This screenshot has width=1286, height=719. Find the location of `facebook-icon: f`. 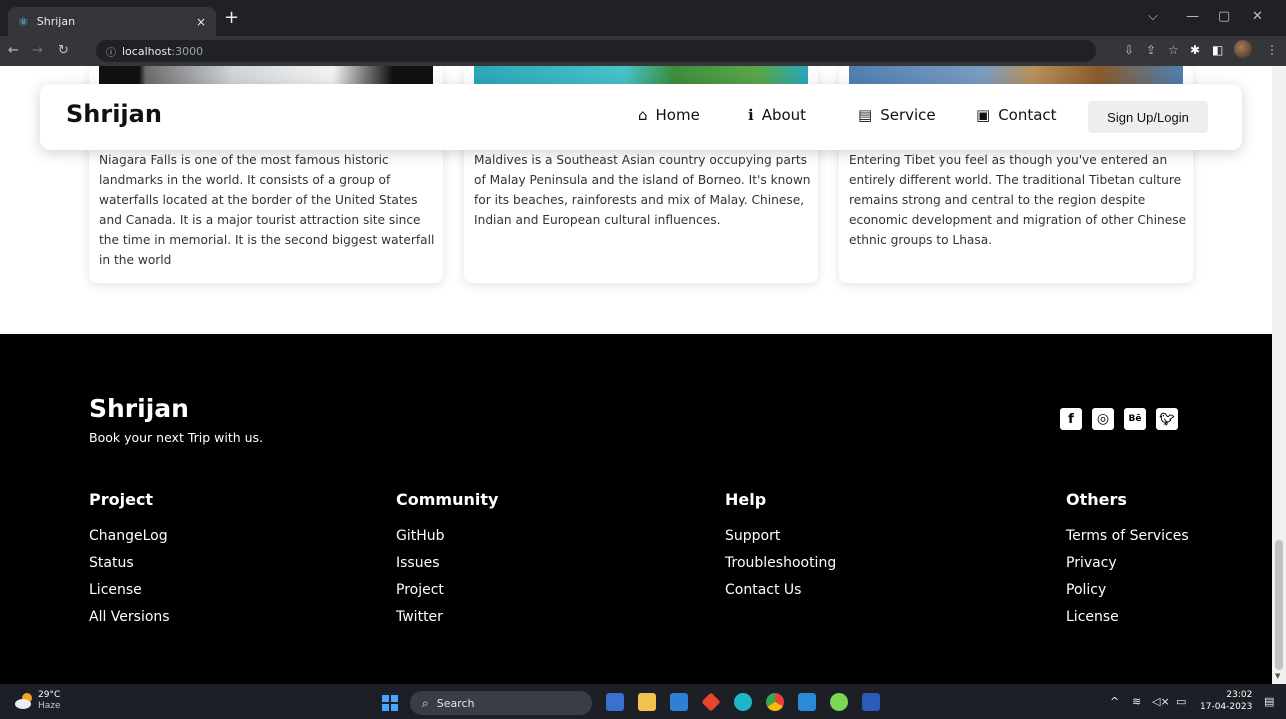

facebook-icon: f is located at coordinates (1071, 419).